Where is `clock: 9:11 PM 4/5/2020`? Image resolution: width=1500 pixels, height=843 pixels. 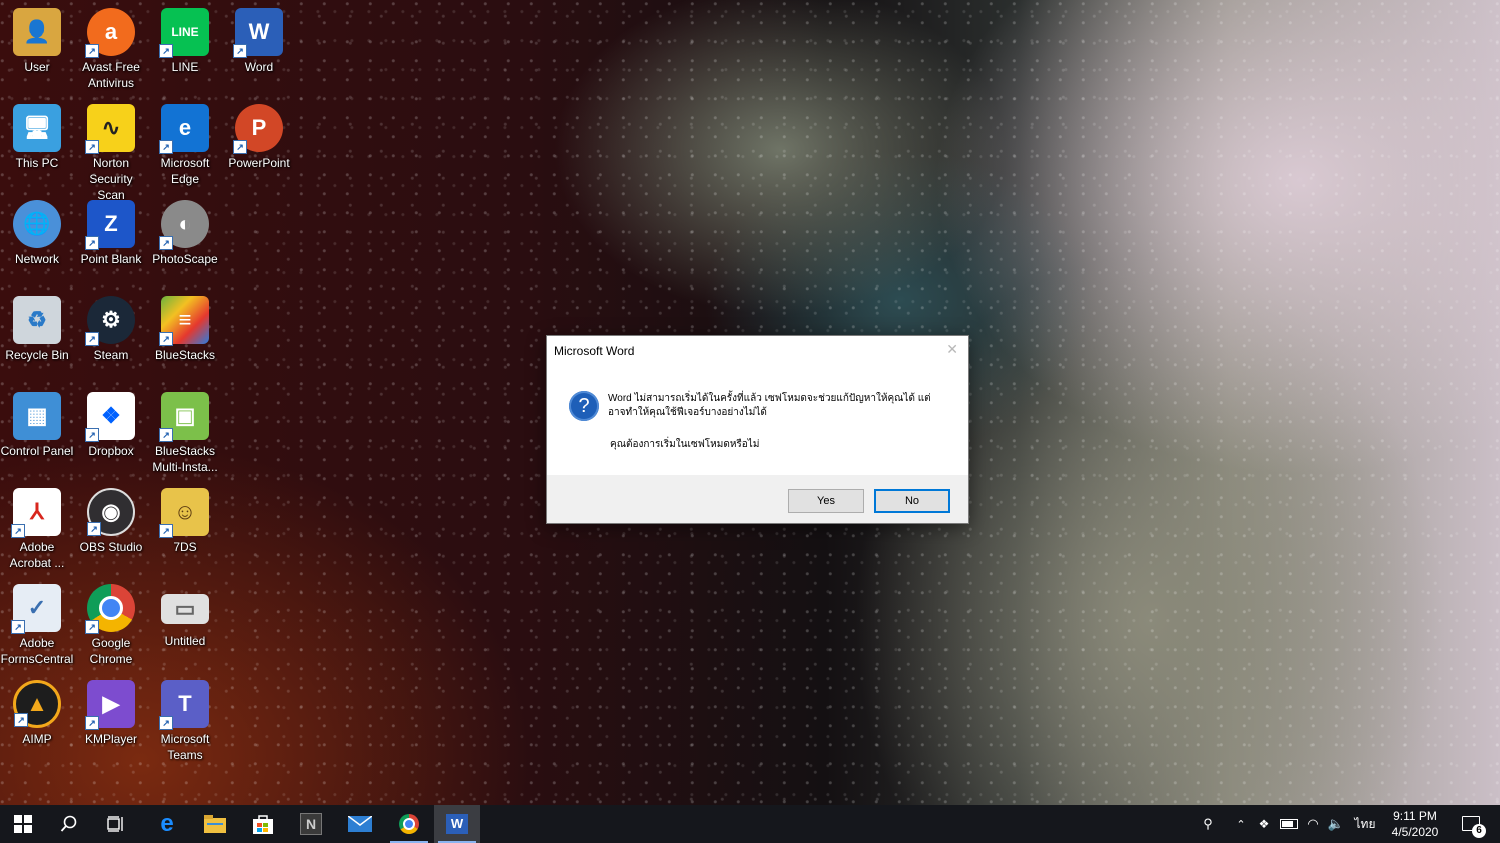
clock: 9:11 PM 4/5/2020 is located at coordinates (1415, 824).